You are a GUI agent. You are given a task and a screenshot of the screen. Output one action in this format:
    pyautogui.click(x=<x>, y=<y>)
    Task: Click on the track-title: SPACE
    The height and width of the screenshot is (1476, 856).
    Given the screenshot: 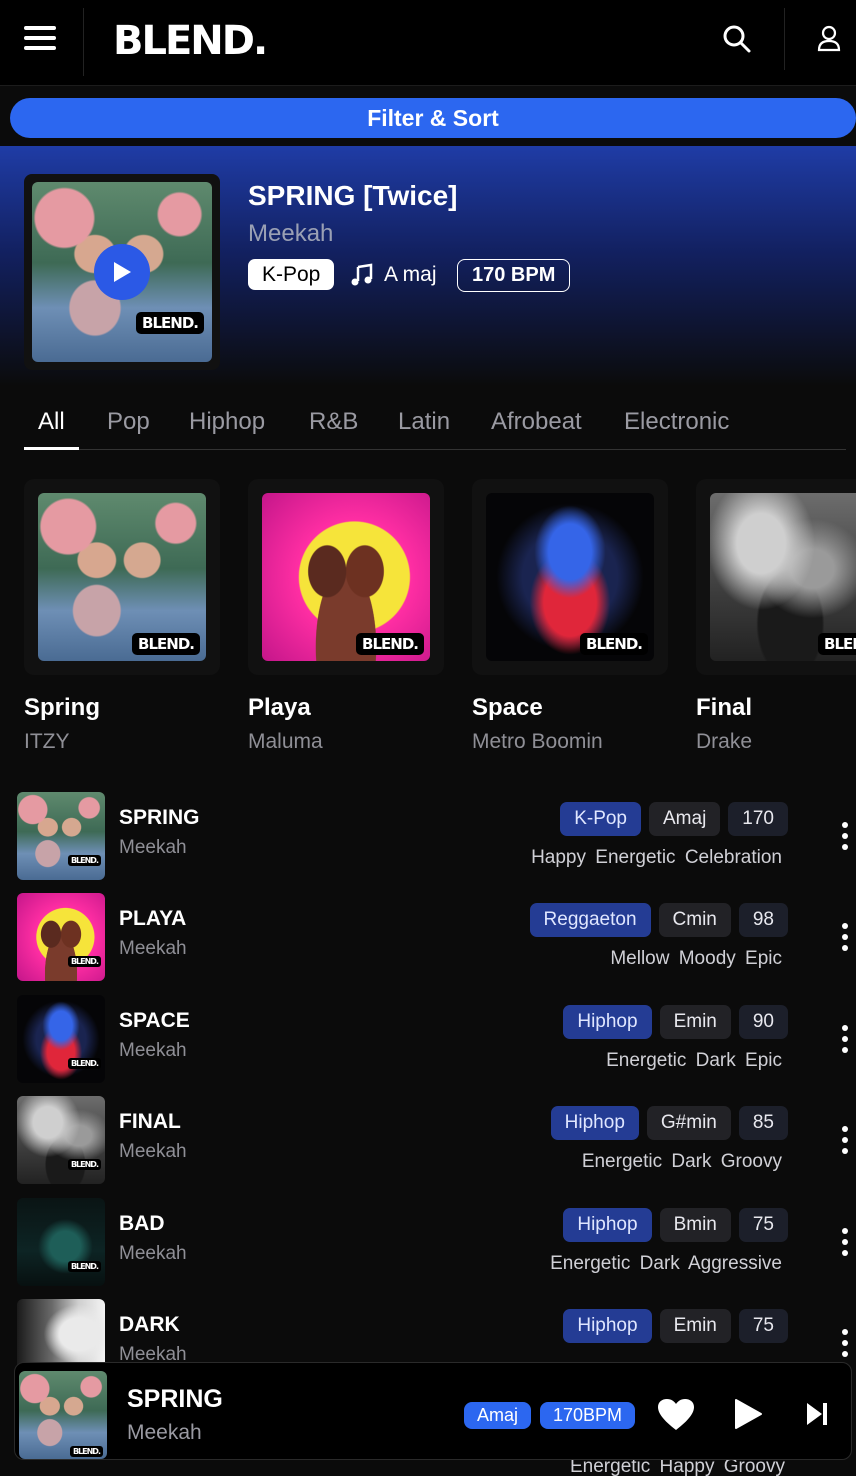 What is the action you would take?
    pyautogui.click(x=154, y=1020)
    